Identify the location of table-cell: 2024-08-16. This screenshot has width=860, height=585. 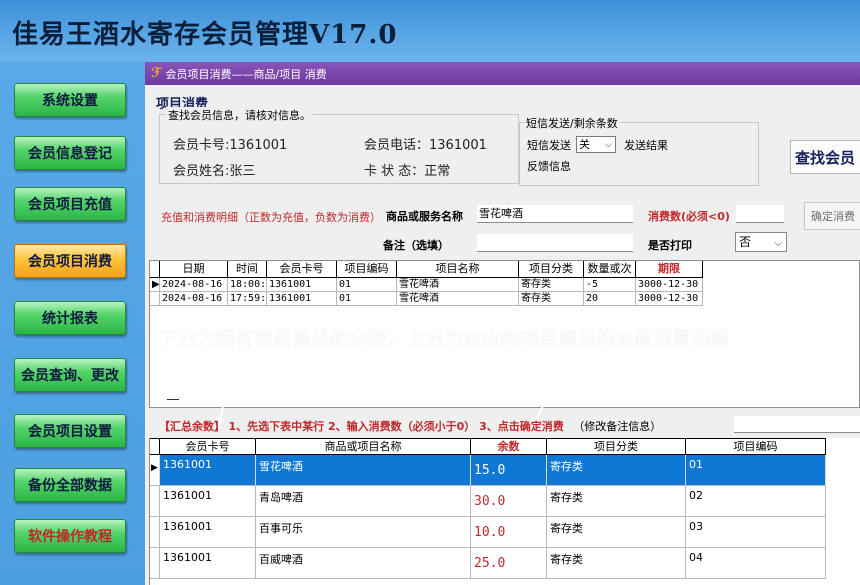
(194, 284).